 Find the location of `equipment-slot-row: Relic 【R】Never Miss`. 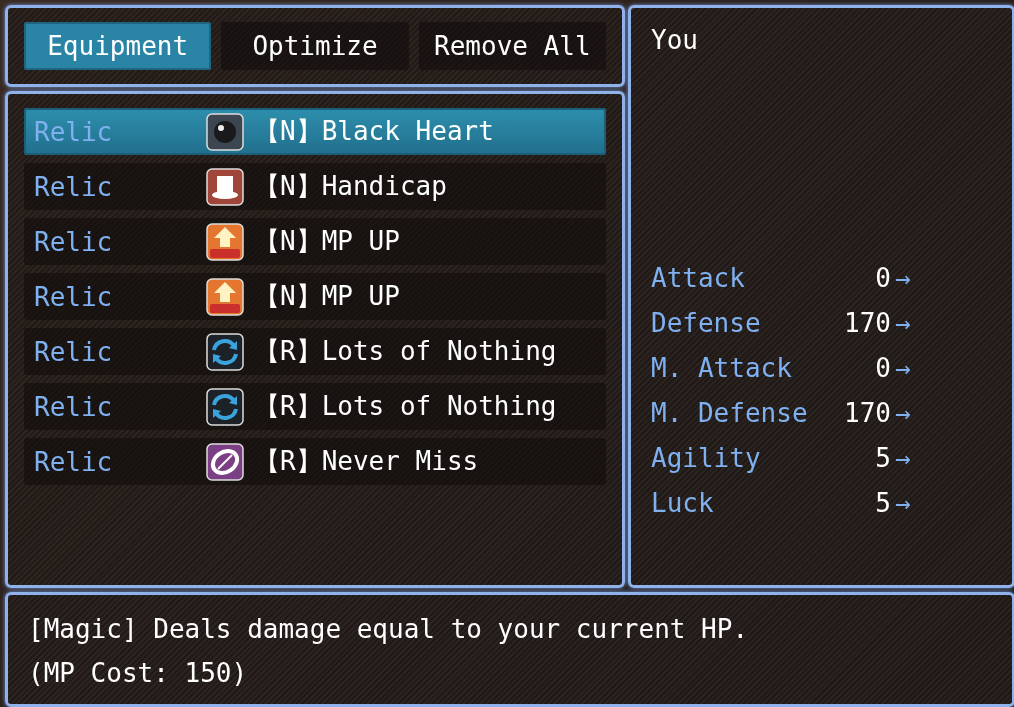

equipment-slot-row: Relic 【R】Never Miss is located at coordinates (315, 461).